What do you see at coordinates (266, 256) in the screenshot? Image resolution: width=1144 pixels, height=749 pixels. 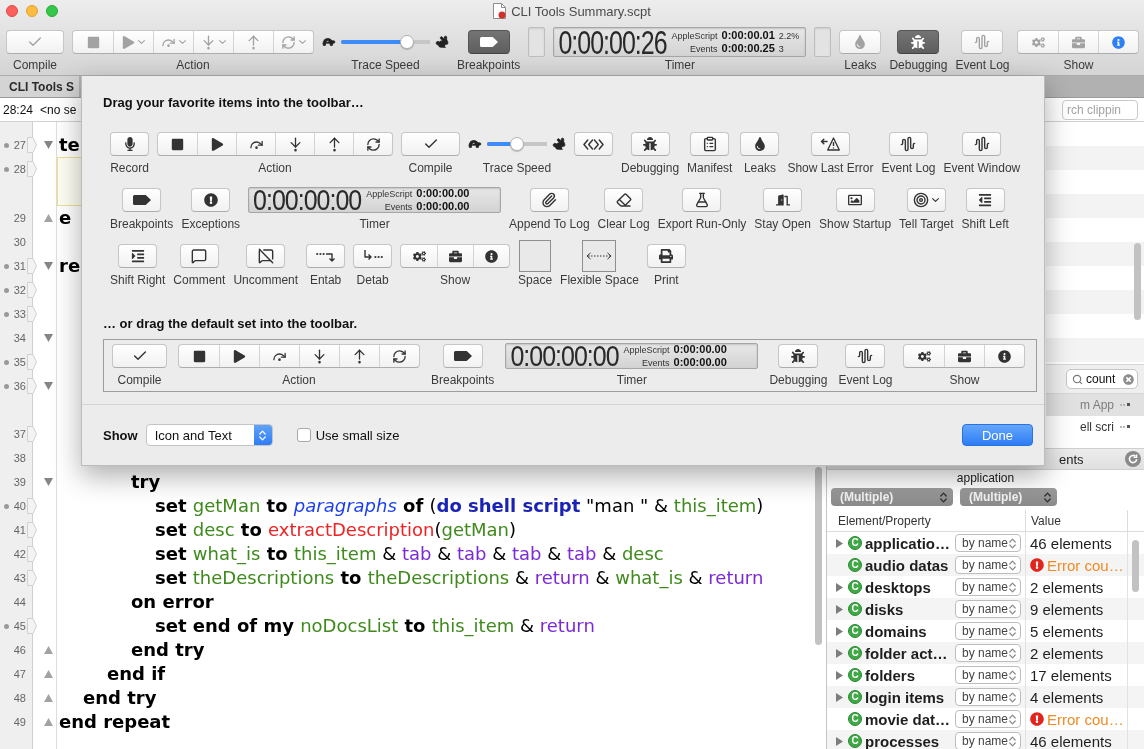 I see `uncomment-button` at bounding box center [266, 256].